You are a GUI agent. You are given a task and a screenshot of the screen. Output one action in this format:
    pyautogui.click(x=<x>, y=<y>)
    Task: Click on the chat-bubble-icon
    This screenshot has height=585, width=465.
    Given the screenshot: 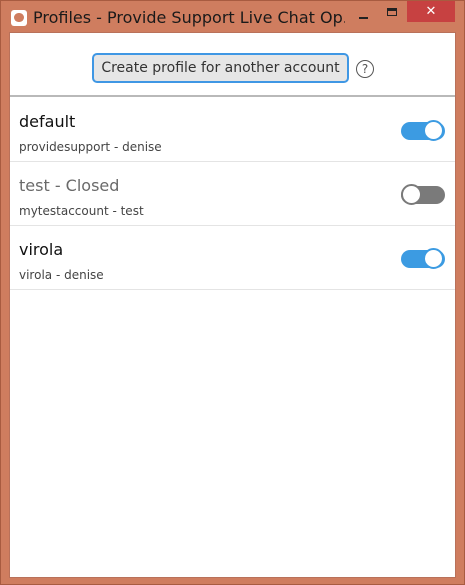 What is the action you would take?
    pyautogui.click(x=19, y=18)
    